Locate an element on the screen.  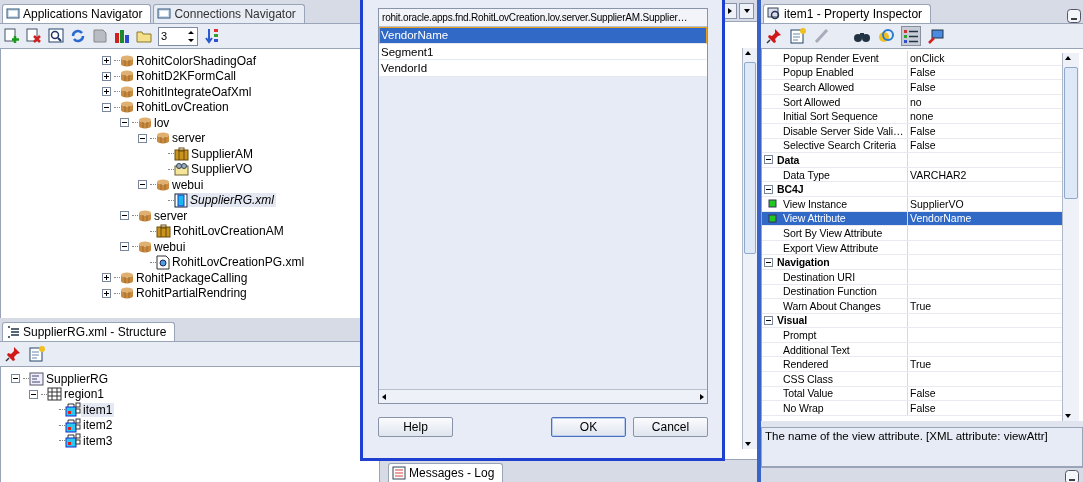
property-value: VARCHAR2 is located at coordinates (938, 174).